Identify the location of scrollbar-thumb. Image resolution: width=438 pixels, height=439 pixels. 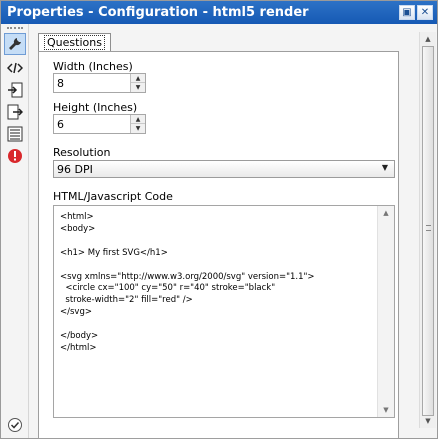
(428, 231).